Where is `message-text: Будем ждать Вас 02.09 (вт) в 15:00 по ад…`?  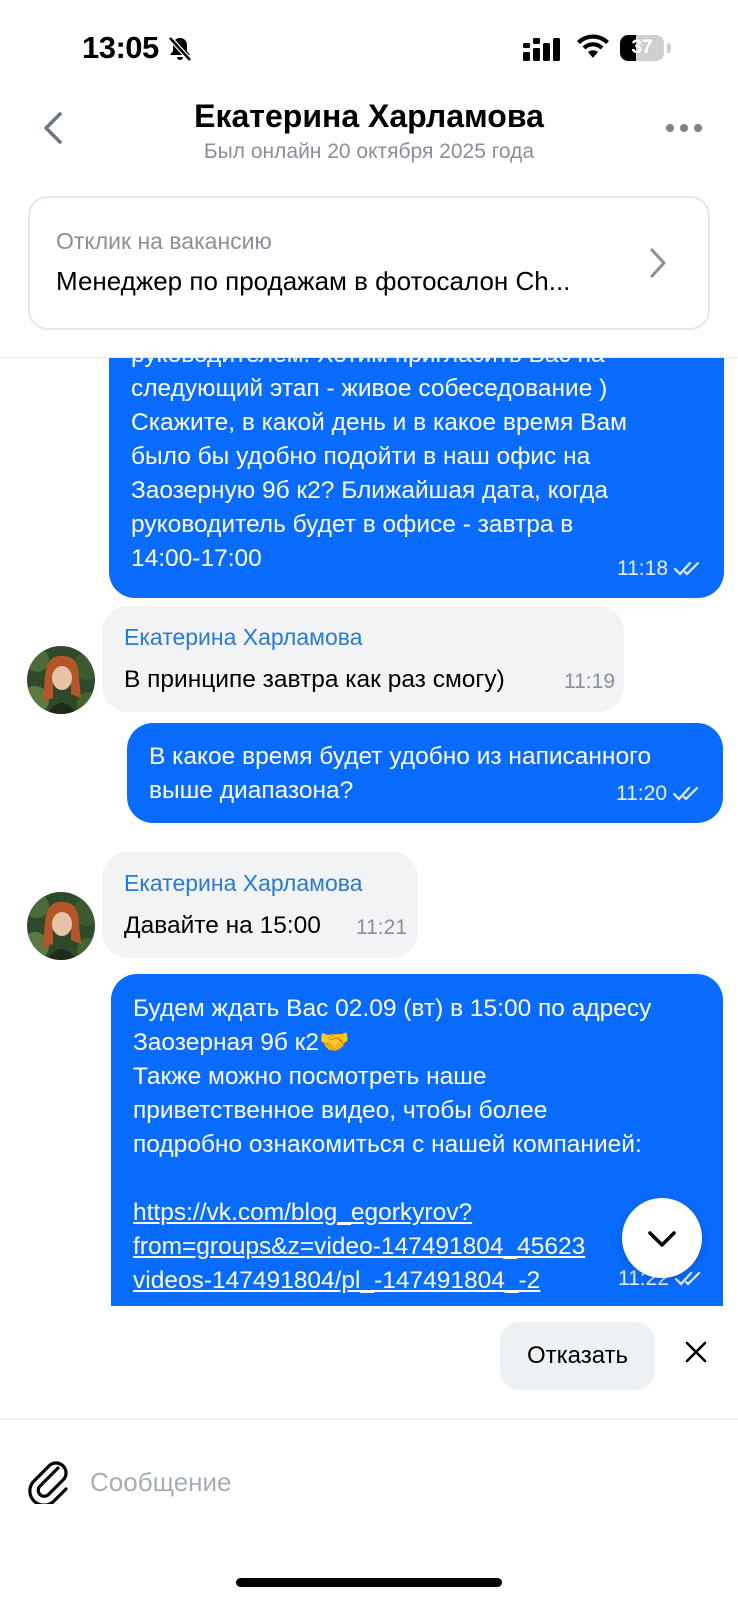
message-text: Будем ждать Вас 02.09 (вт) в 15:00 по ад… is located at coordinates (392, 1076).